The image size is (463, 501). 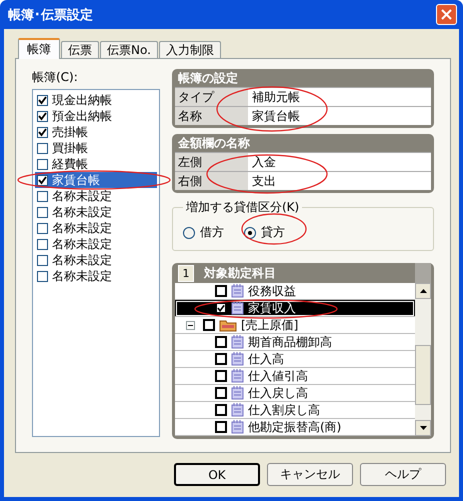 What do you see at coordinates (284, 410) in the screenshot?
I see `account-name: 仕入割戻し高` at bounding box center [284, 410].